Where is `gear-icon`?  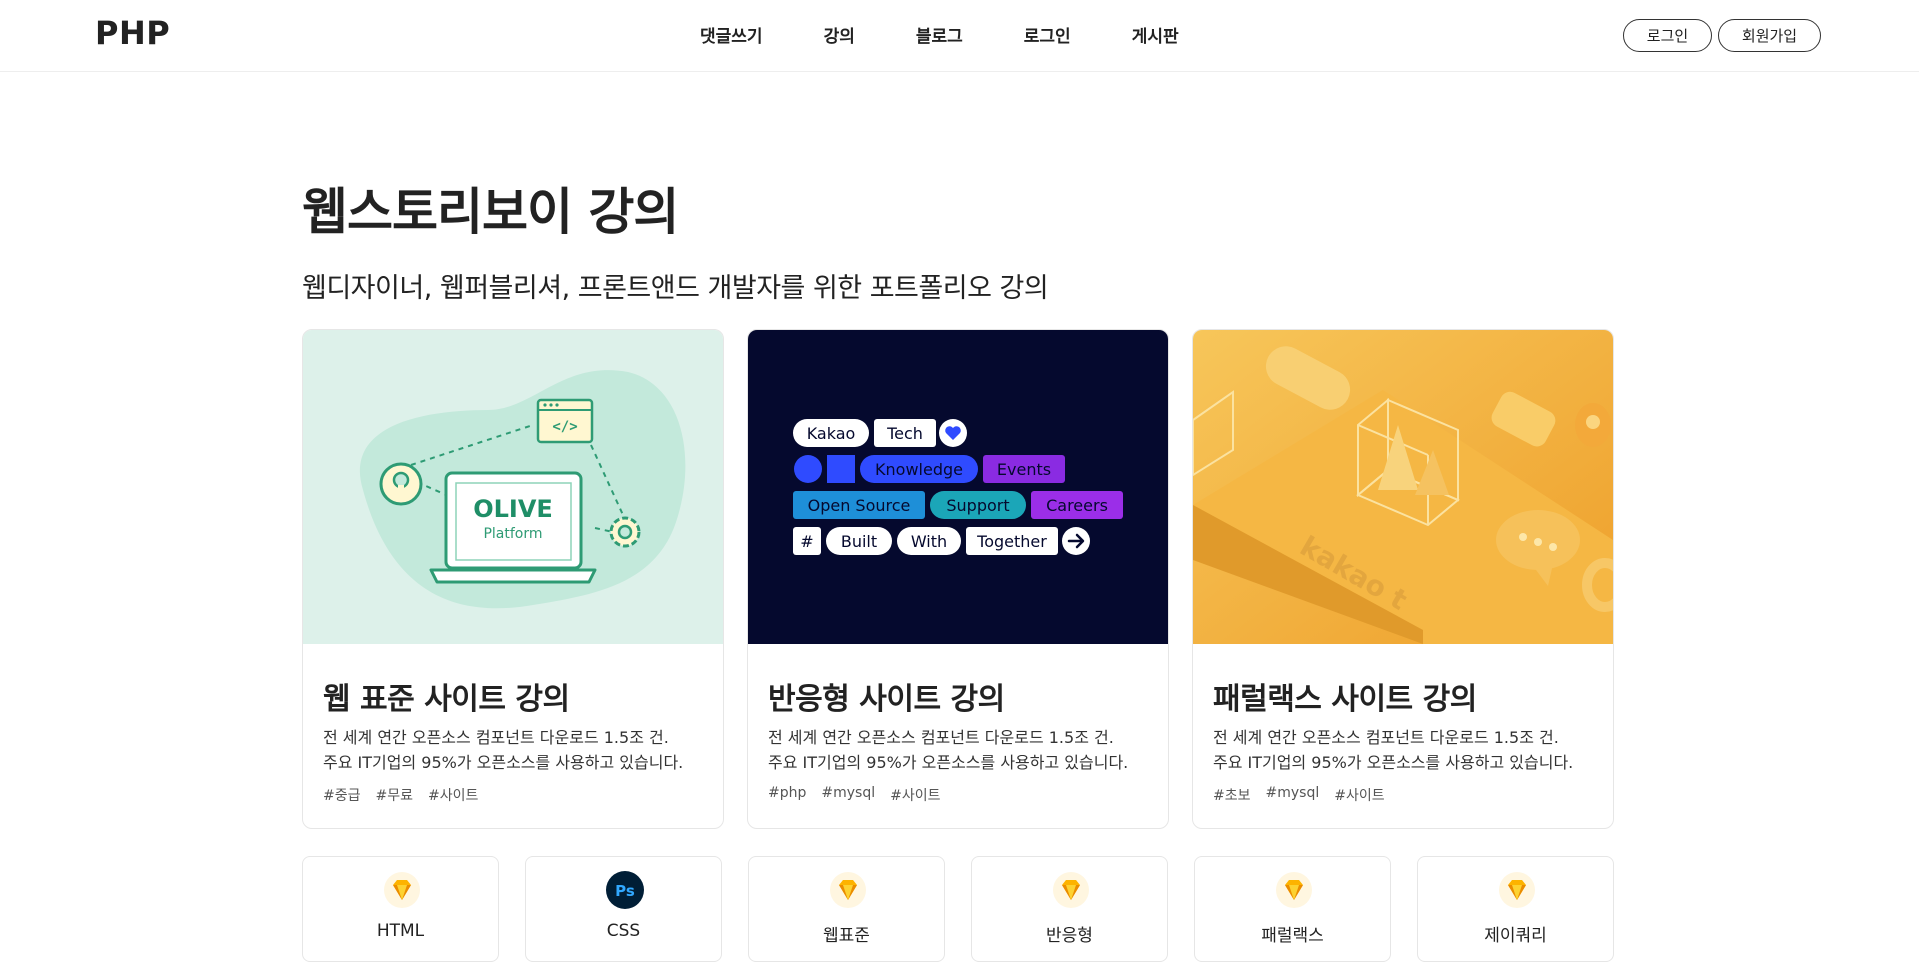
gear-icon is located at coordinates (625, 532).